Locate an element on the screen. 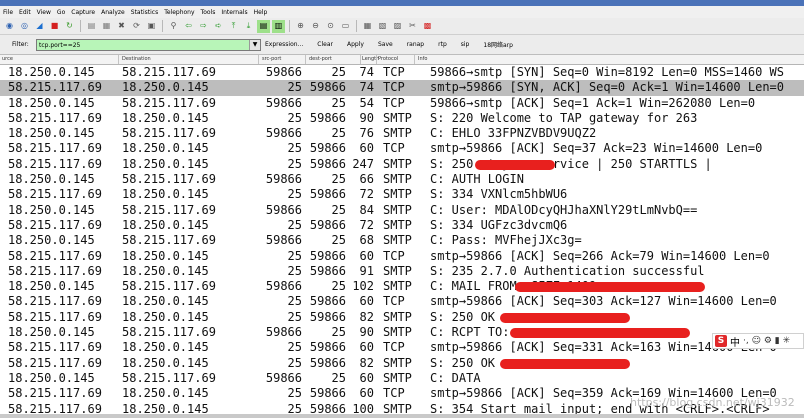 The width and height of the screenshot is (804, 418). display-filter-icon: ▧ is located at coordinates (382, 26).